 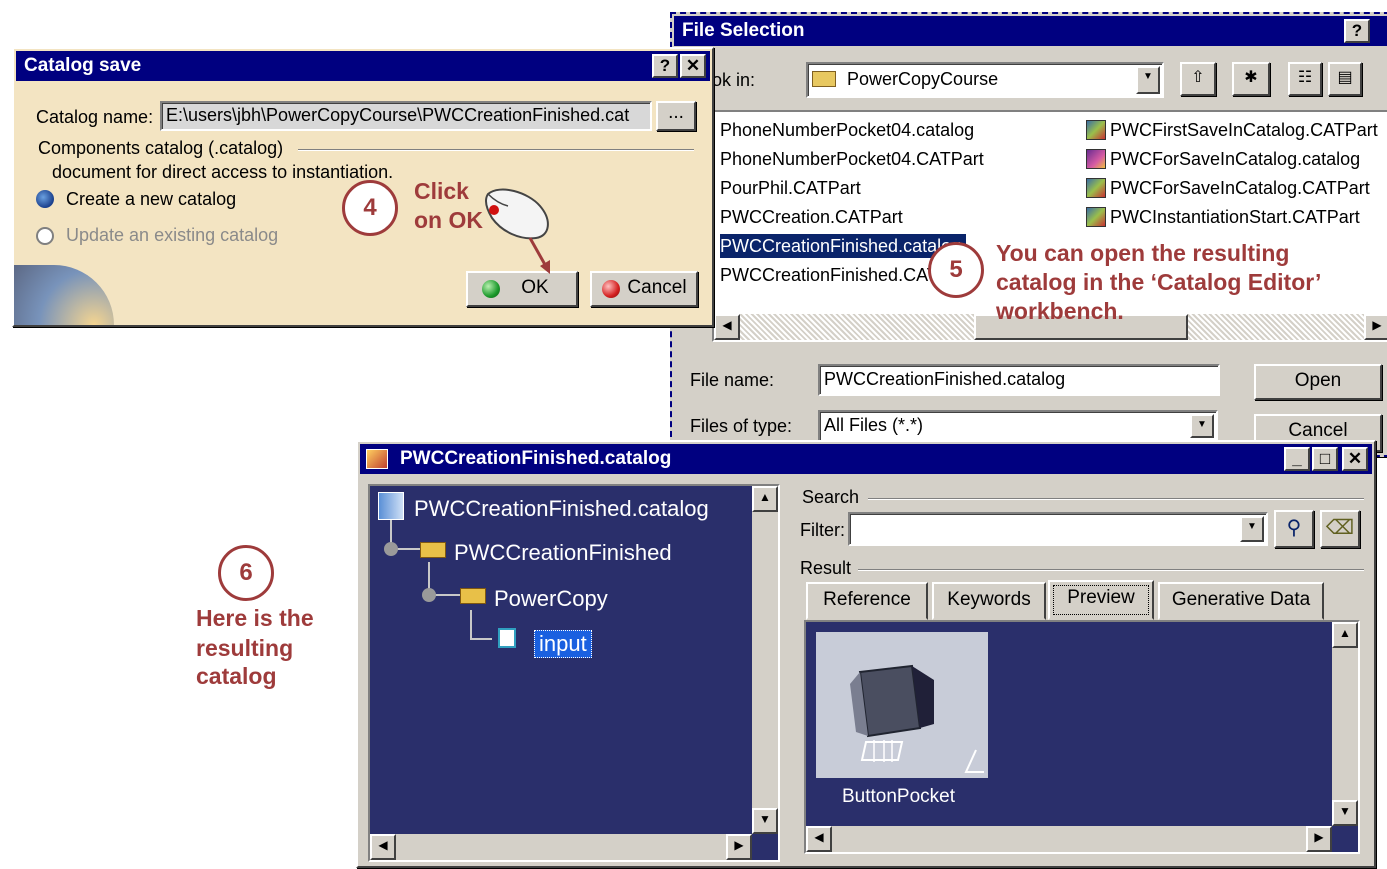 What do you see at coordinates (535, 287) in the screenshot?
I see `ok-label: OK` at bounding box center [535, 287].